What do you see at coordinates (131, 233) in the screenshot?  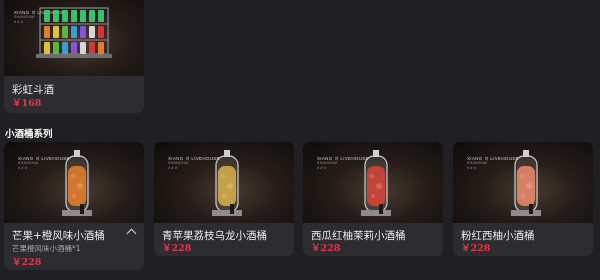 I see `chevron-up-icon` at bounding box center [131, 233].